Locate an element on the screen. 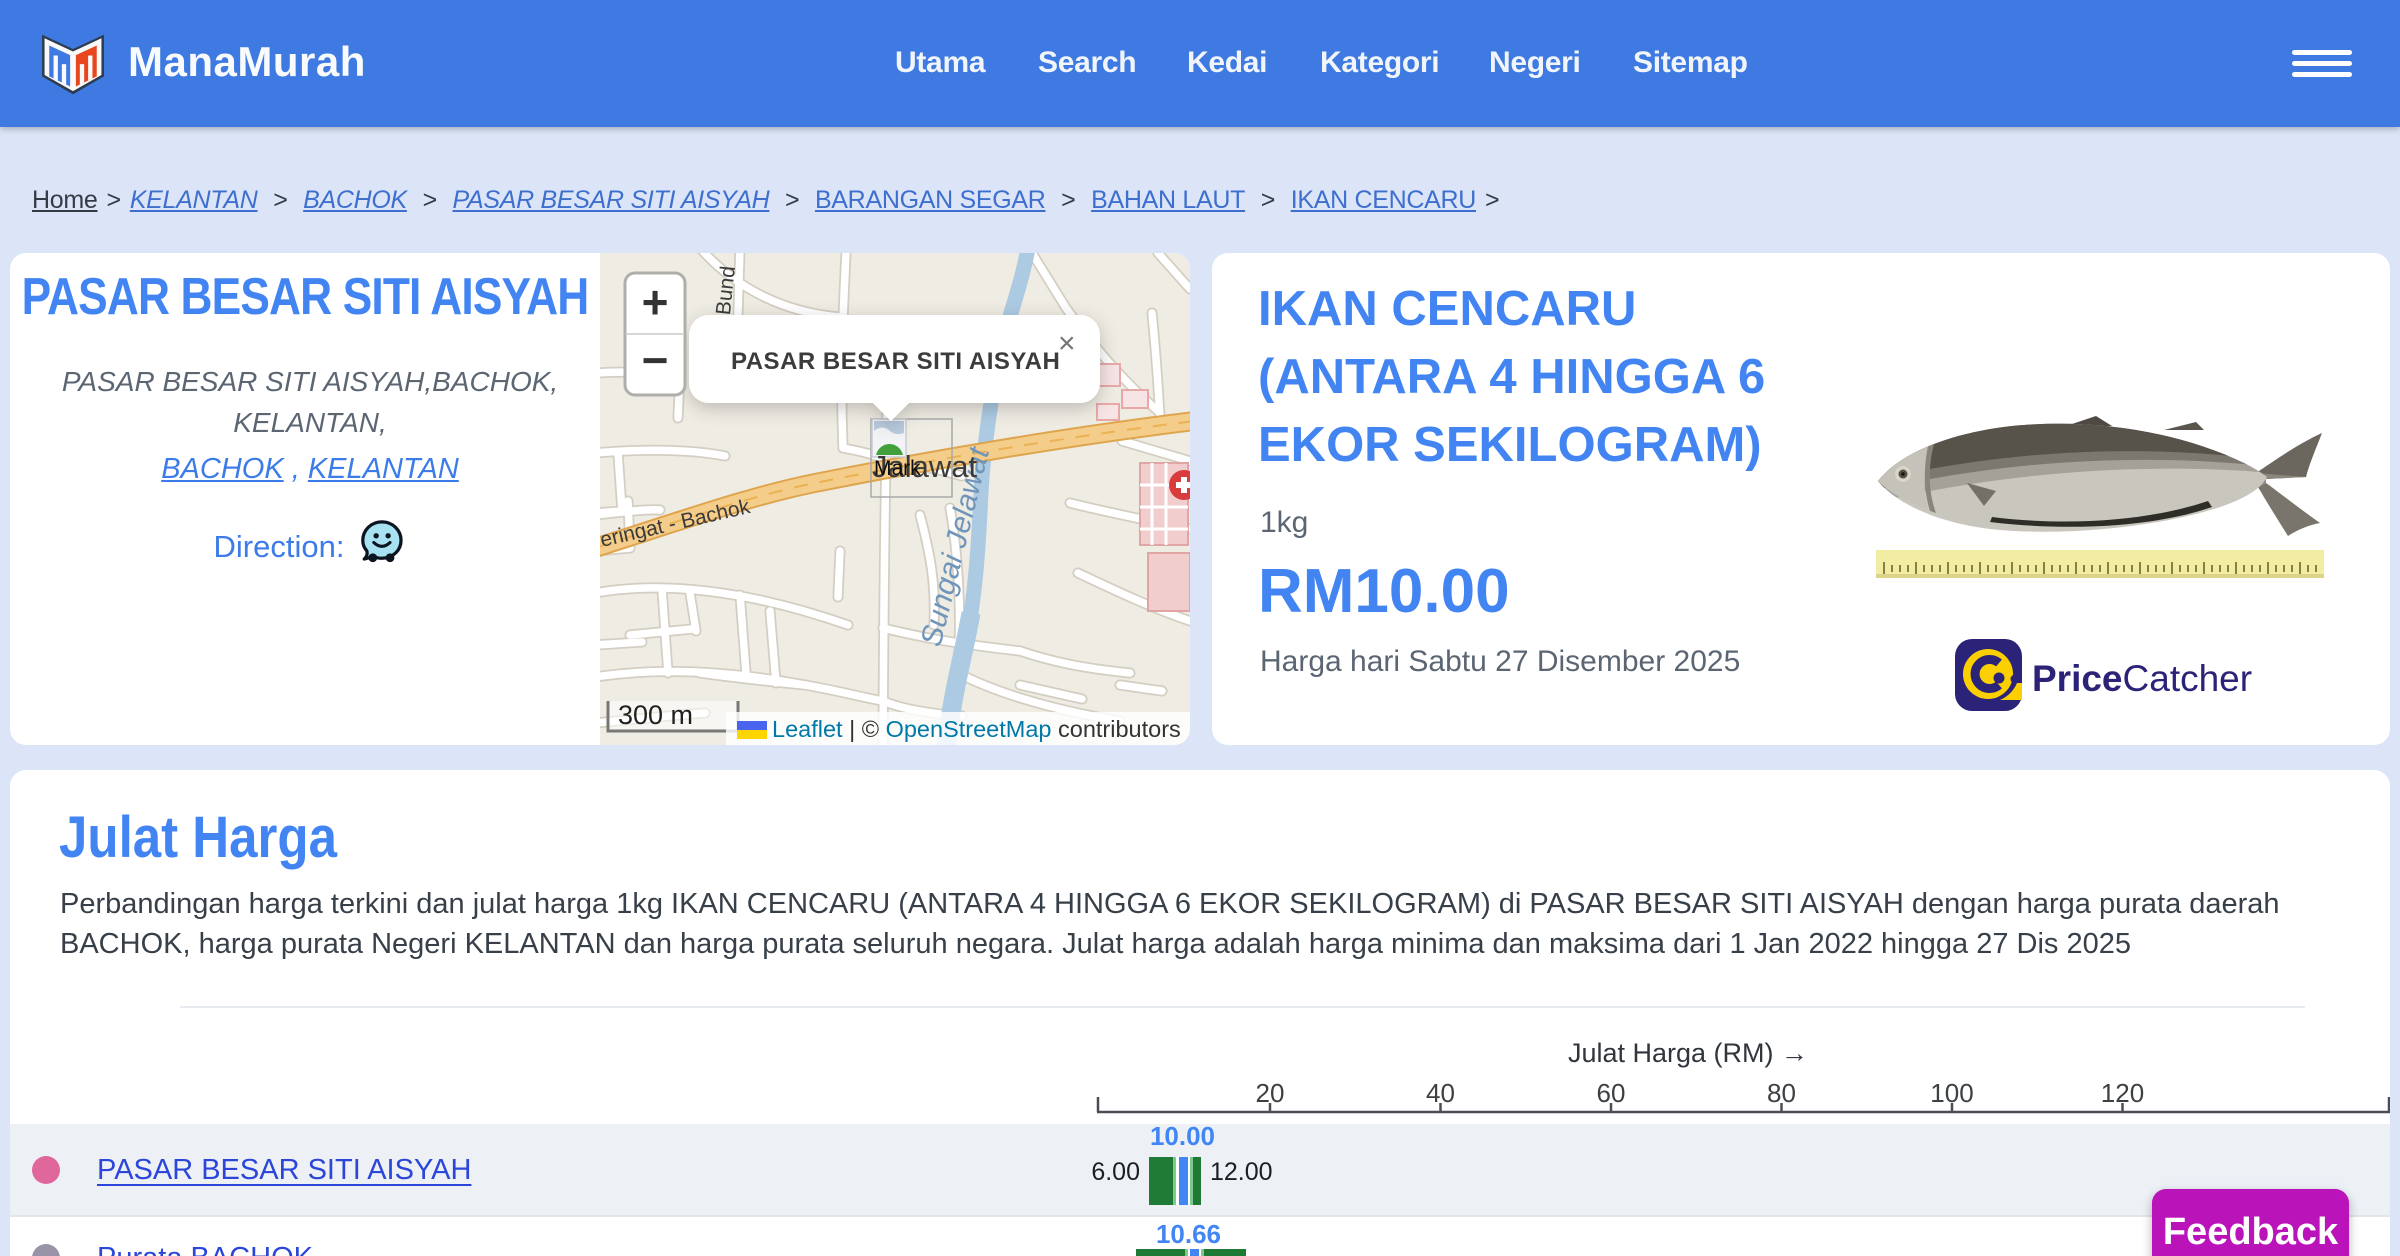  svg-text: 300 m is located at coordinates (655, 715).